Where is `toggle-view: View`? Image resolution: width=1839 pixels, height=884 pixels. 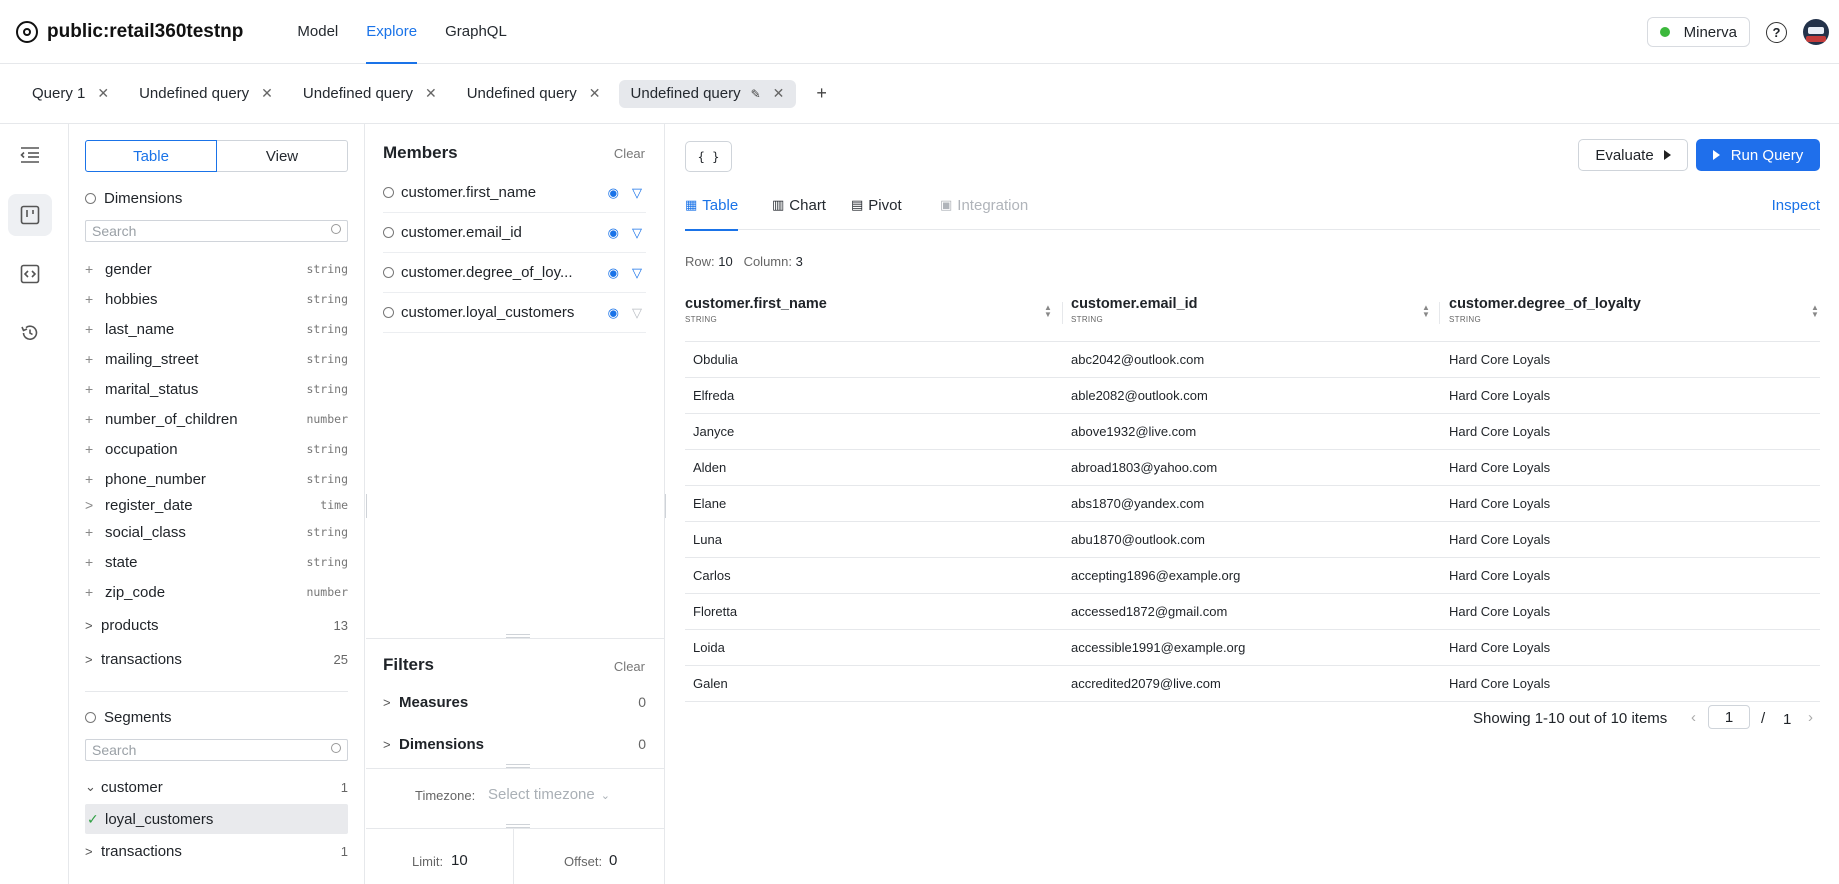 toggle-view: View is located at coordinates (282, 156).